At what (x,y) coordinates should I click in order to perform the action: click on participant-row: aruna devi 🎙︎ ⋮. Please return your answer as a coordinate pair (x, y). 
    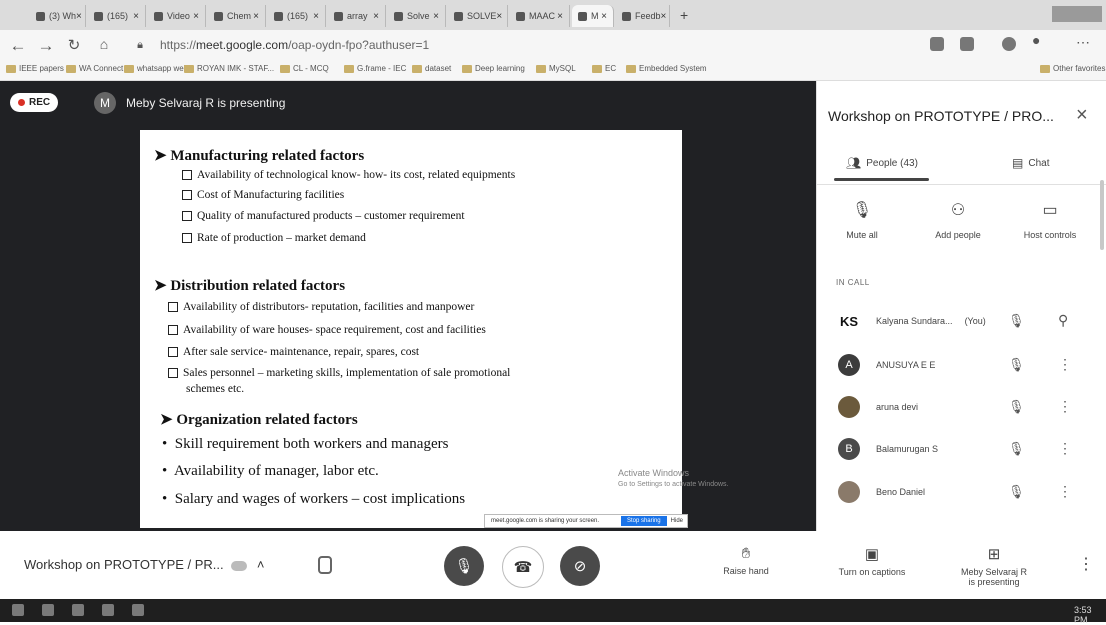
    Looking at the image, I should click on (965, 408).